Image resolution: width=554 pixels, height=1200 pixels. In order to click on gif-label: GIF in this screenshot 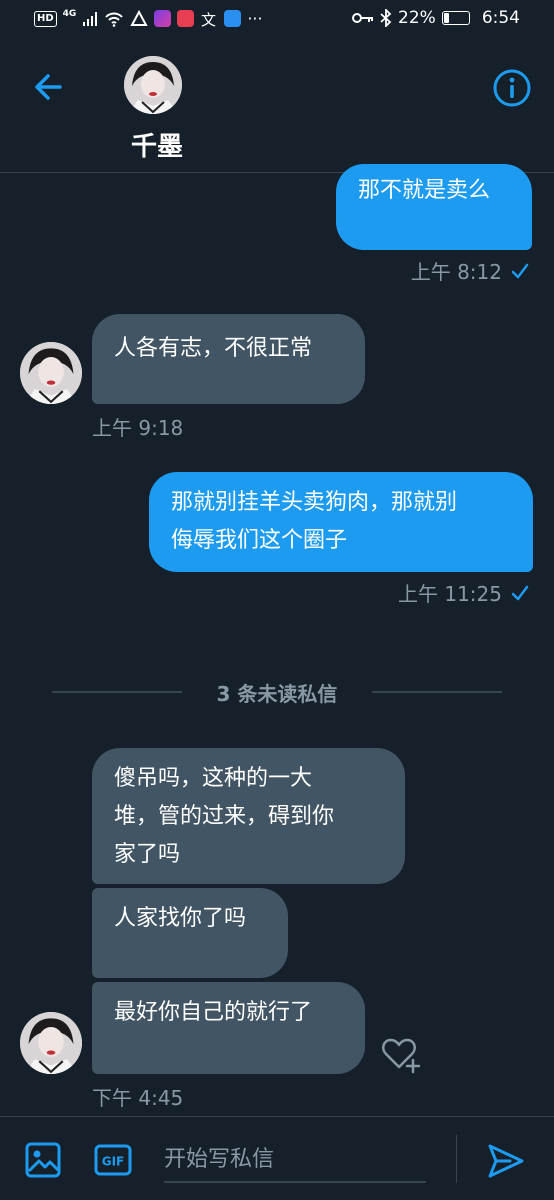, I will do `click(113, 1162)`.